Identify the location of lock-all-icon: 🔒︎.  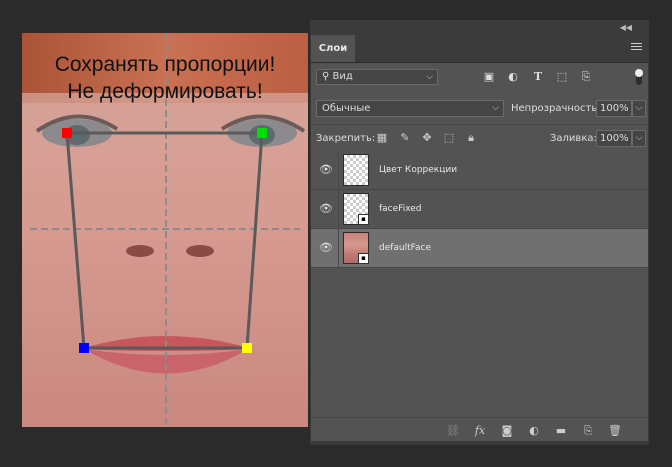
(471, 138).